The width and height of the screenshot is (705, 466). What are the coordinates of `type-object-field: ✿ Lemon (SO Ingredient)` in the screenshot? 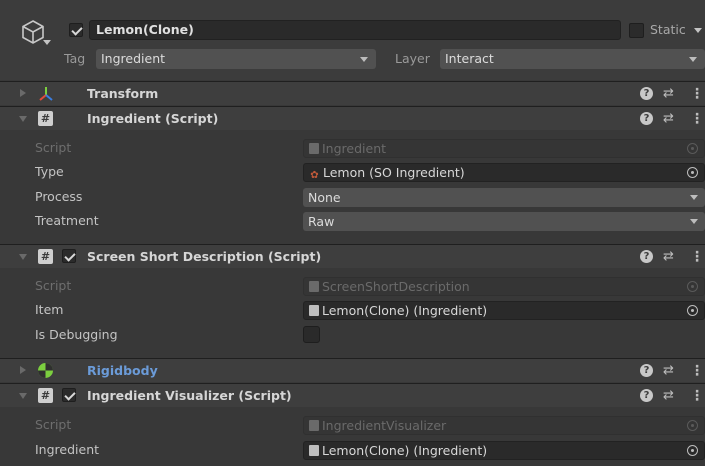 It's located at (504, 172).